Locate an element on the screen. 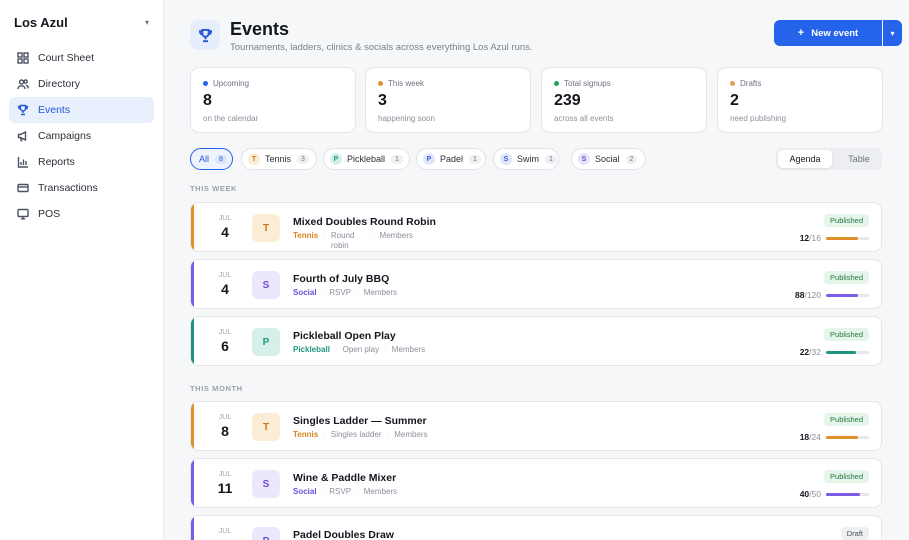 The width and height of the screenshot is (909, 540). filter-chip-pickleball: P Pickleball 1 is located at coordinates (366, 159).